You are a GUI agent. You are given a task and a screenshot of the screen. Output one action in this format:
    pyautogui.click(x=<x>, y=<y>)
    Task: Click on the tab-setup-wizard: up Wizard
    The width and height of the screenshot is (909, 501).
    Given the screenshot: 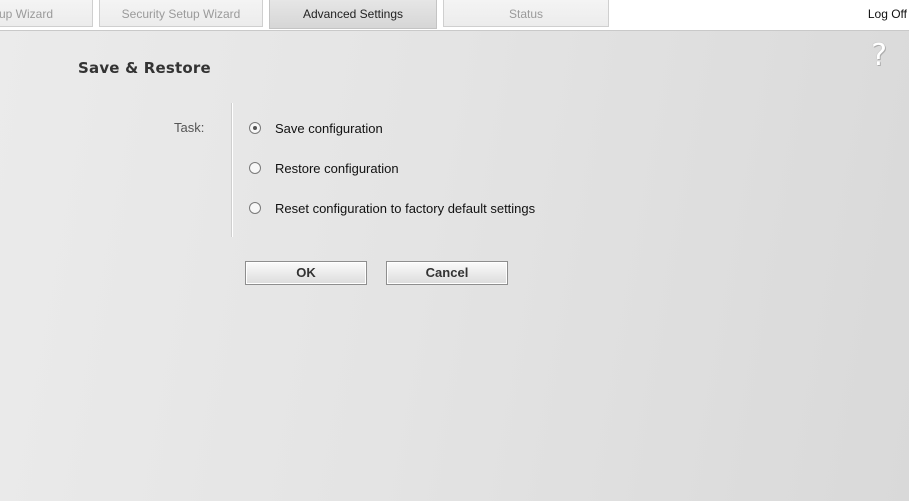 What is the action you would take?
    pyautogui.click(x=46, y=13)
    